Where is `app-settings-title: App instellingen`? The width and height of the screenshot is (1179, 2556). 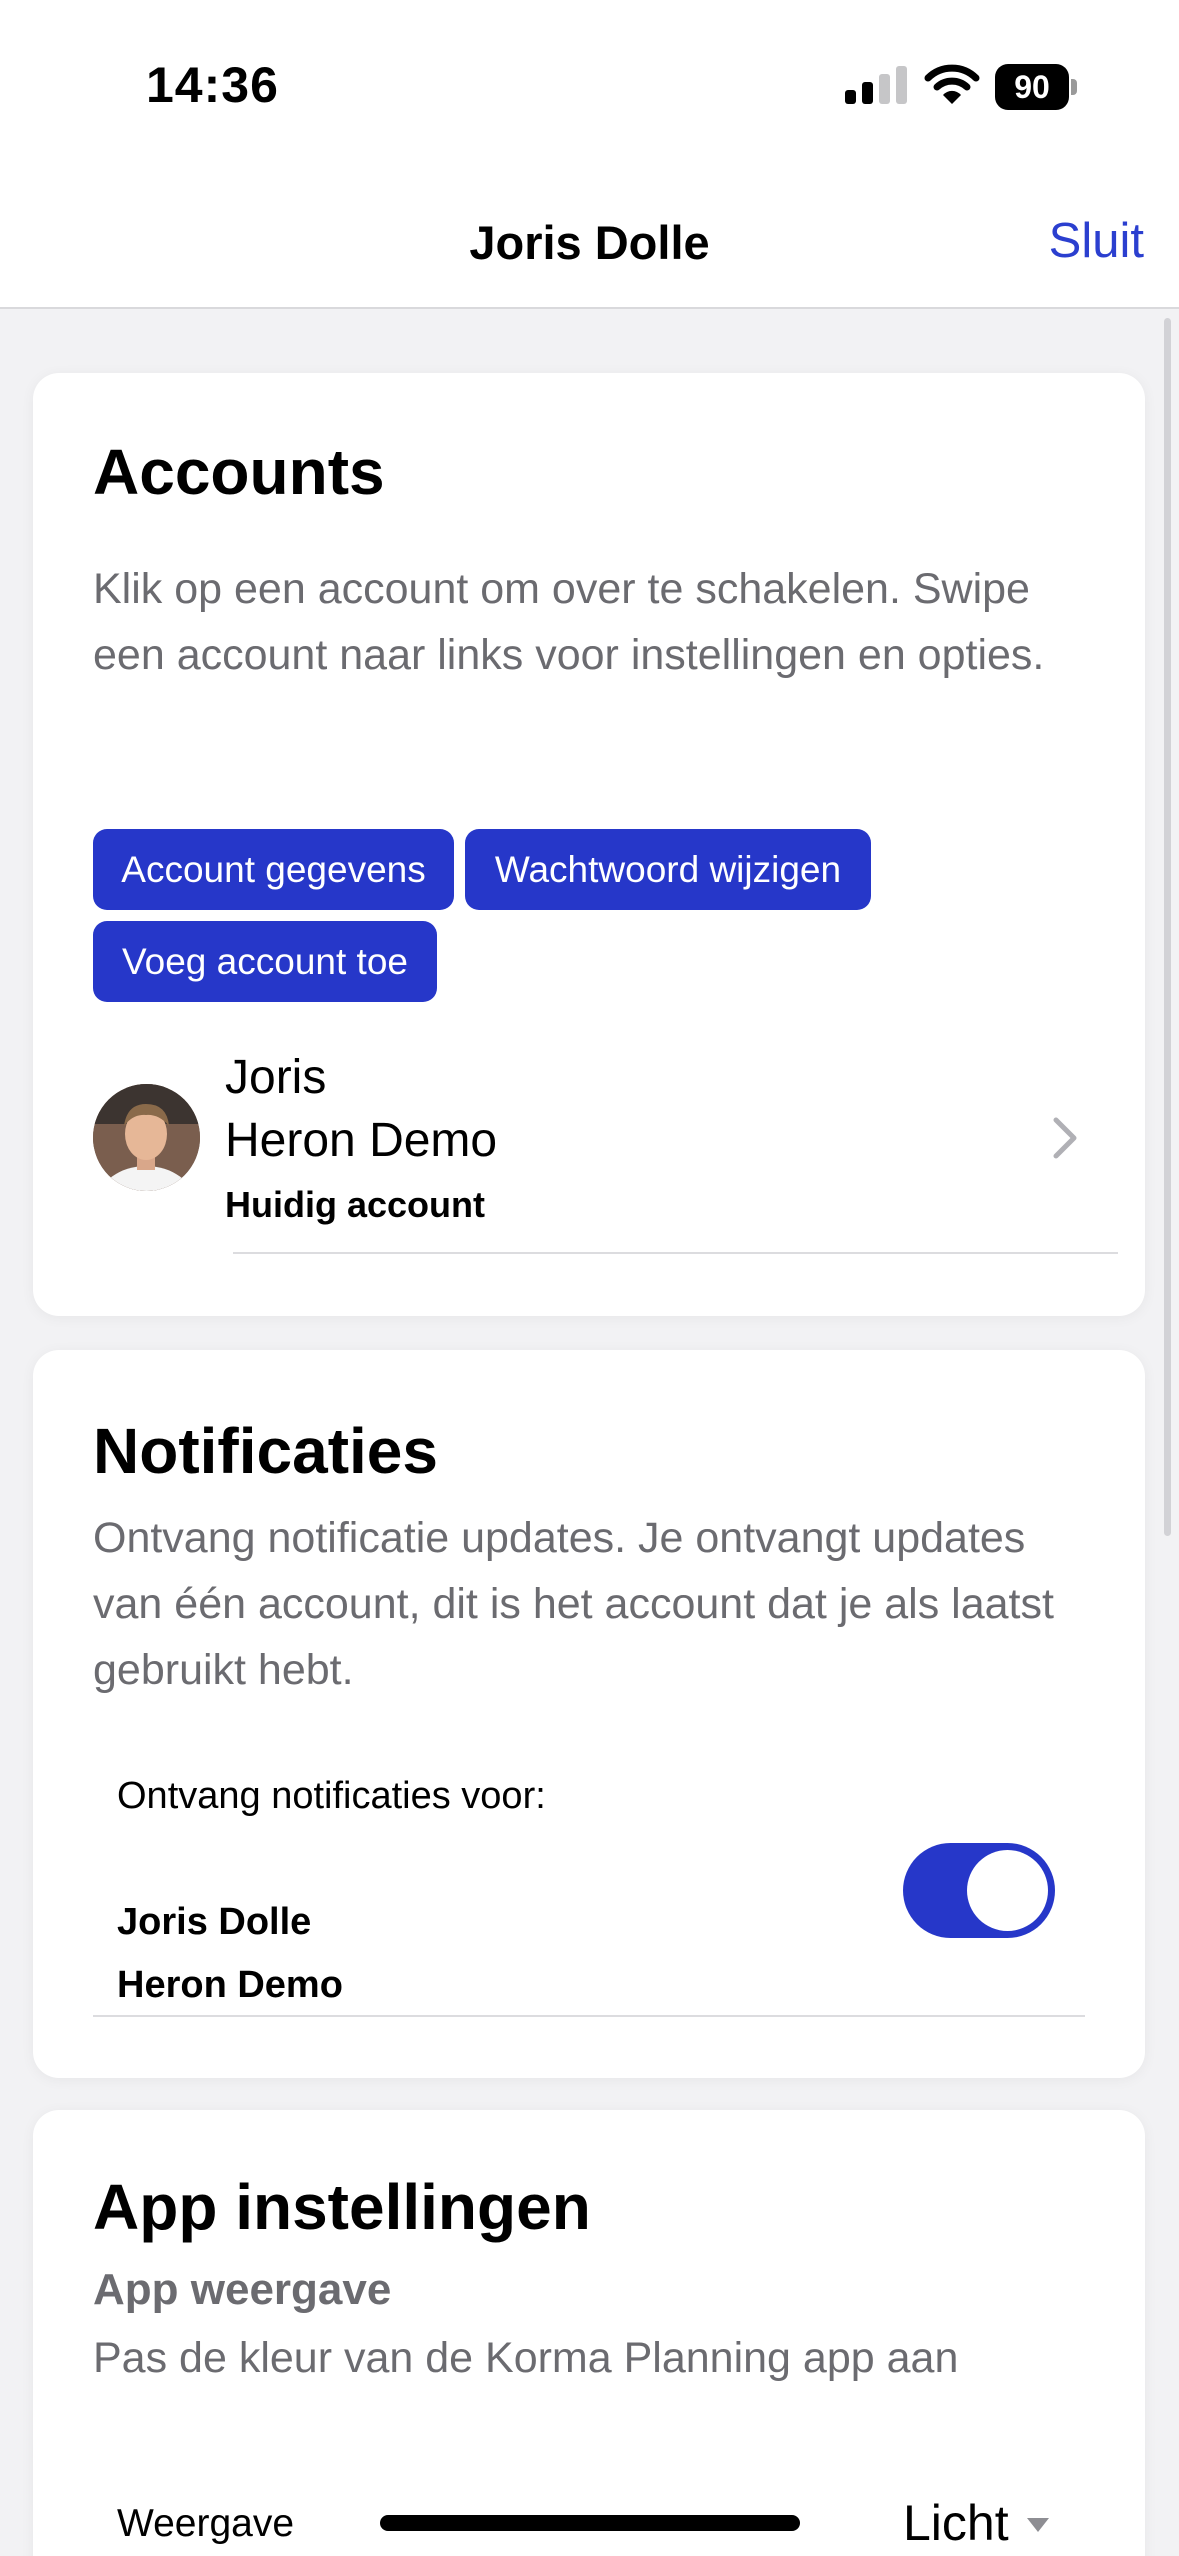
app-settings-title: App instellingen is located at coordinates (342, 2207).